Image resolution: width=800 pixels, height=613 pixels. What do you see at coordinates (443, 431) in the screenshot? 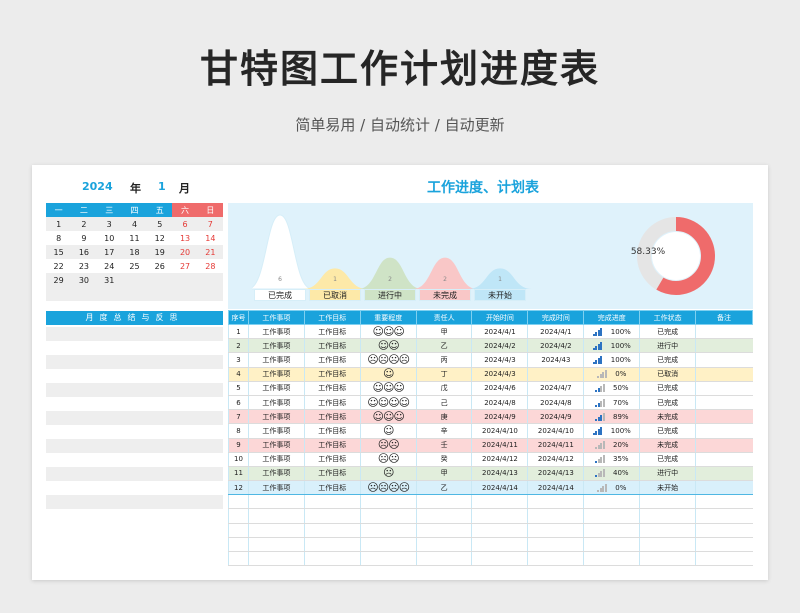
I see `cell-owner: 辛` at bounding box center [443, 431].